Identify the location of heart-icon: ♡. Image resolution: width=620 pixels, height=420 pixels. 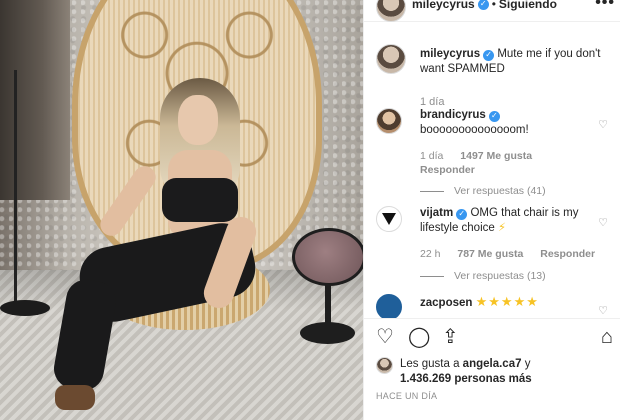
(385, 337).